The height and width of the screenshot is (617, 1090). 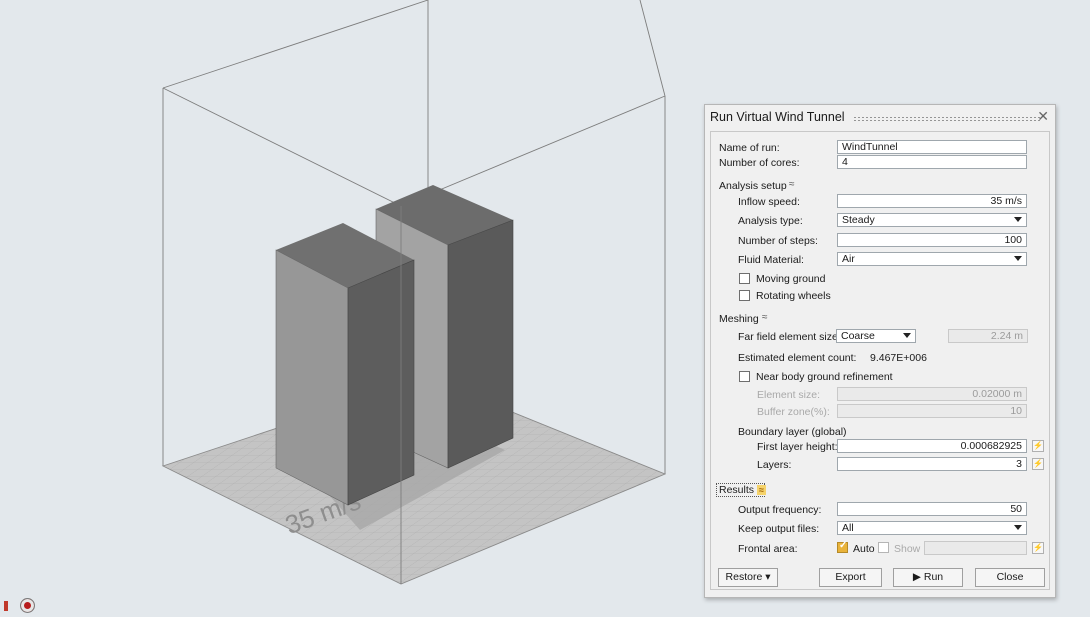 I want to click on far-field-label: Far field element size:, so click(x=789, y=337).